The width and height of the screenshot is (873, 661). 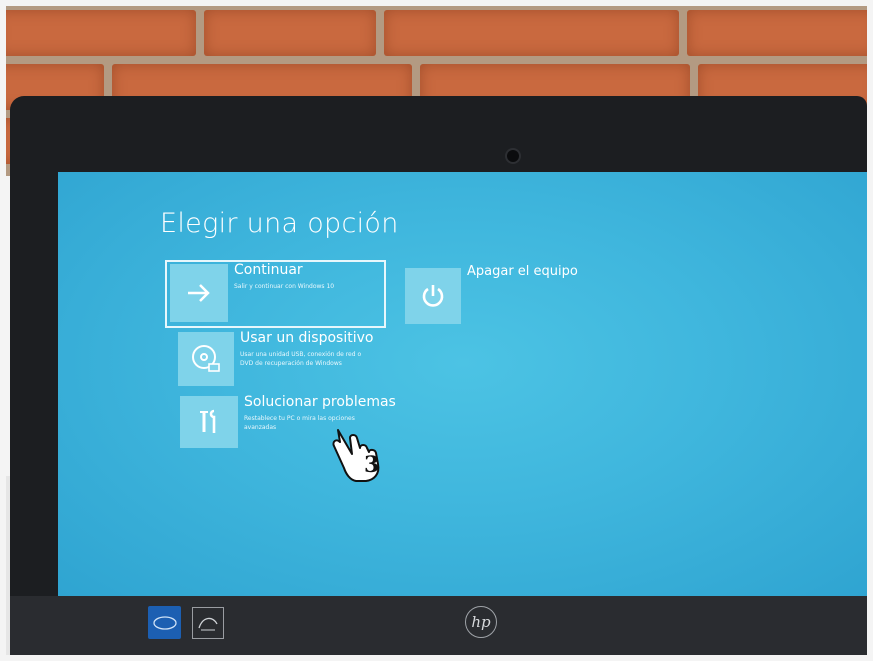 What do you see at coordinates (268, 270) in the screenshot?
I see `option-continue-title: Continuar` at bounding box center [268, 270].